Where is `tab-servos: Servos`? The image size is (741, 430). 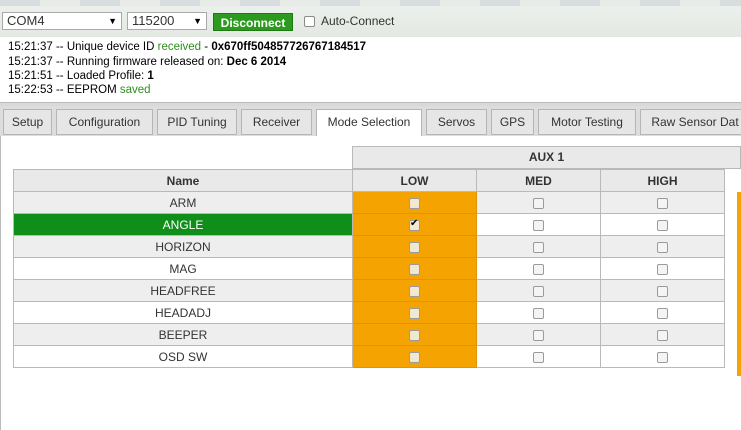 tab-servos: Servos is located at coordinates (456, 122).